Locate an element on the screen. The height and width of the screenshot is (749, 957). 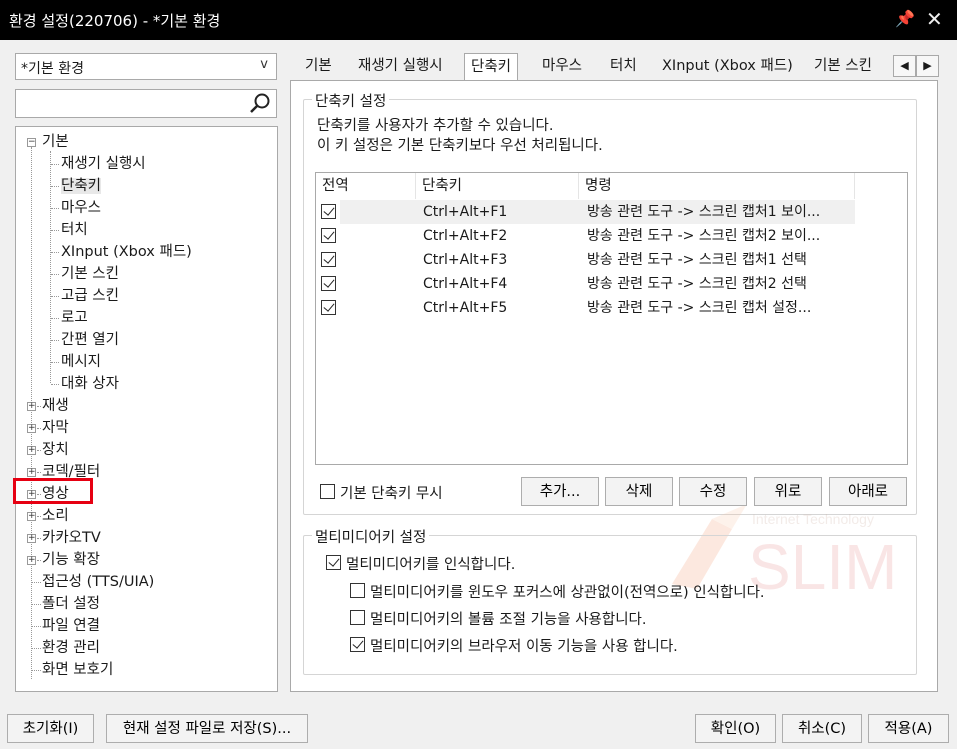
scroll-left-icon: ◀ is located at coordinates (904, 66).